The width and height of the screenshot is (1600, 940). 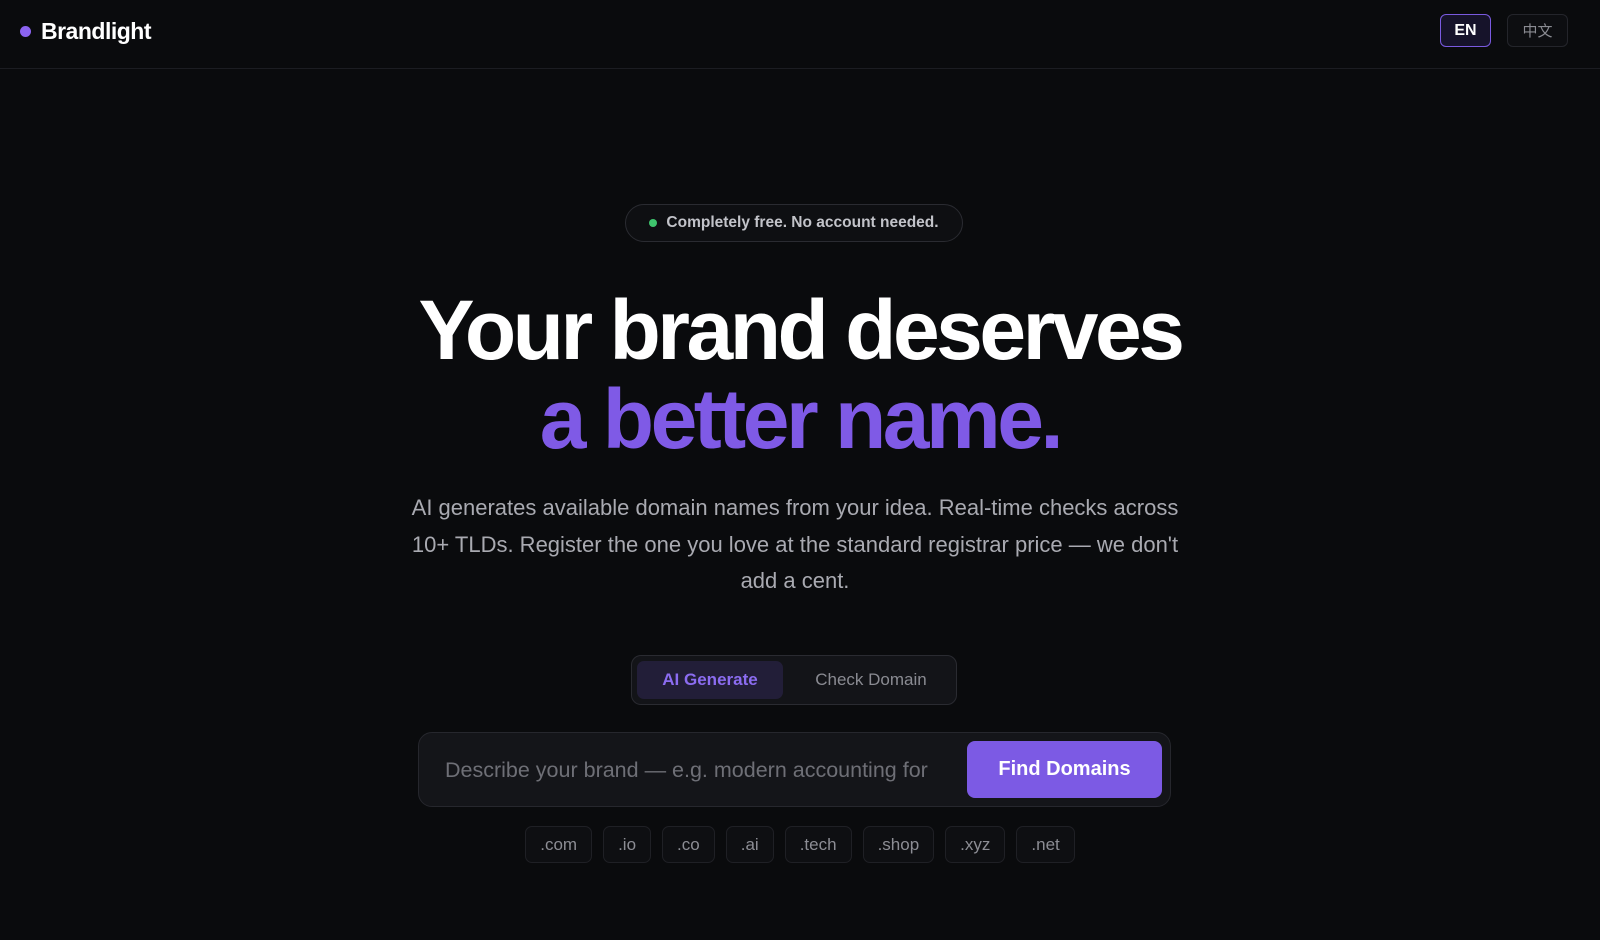 What do you see at coordinates (818, 844) in the screenshot?
I see `tld-chip: .tech` at bounding box center [818, 844].